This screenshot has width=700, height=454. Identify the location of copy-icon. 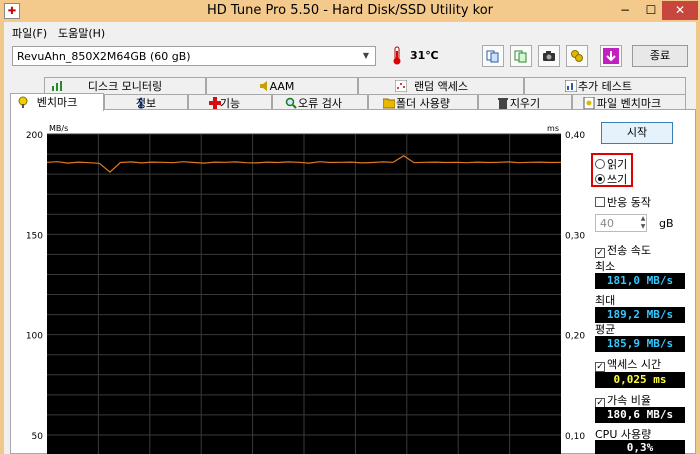
(492, 56).